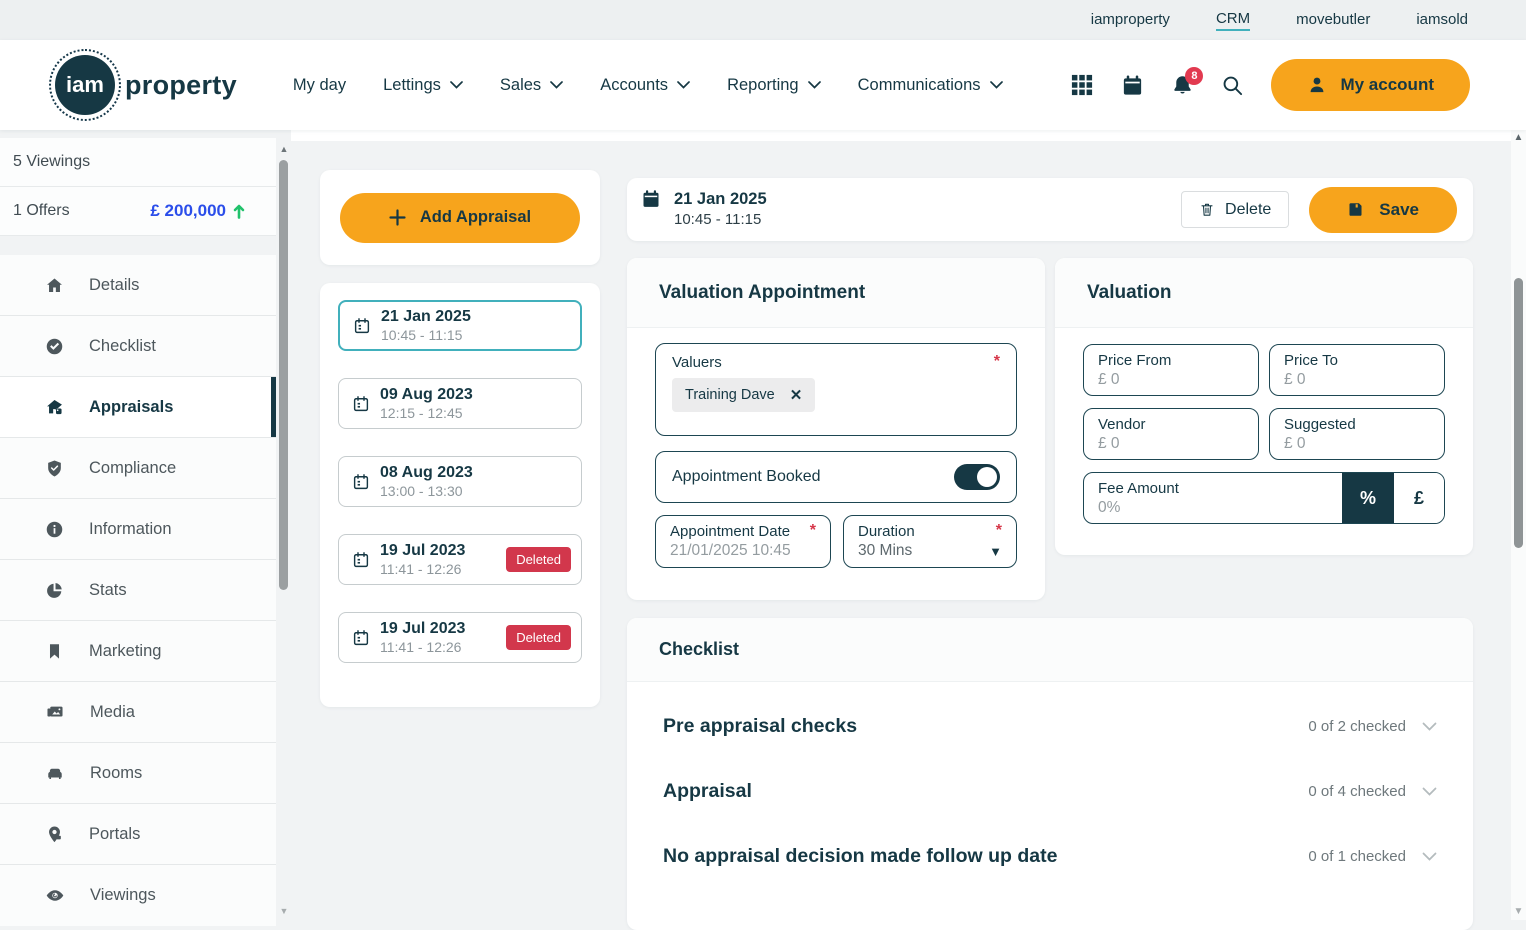 The width and height of the screenshot is (1526, 930). I want to click on header-icons: 8 My account, so click(1270, 85).